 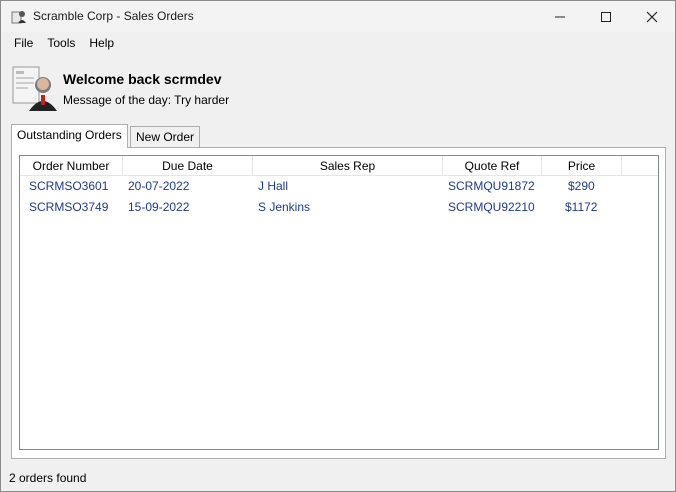 I want to click on maximize-button, so click(x=606, y=16).